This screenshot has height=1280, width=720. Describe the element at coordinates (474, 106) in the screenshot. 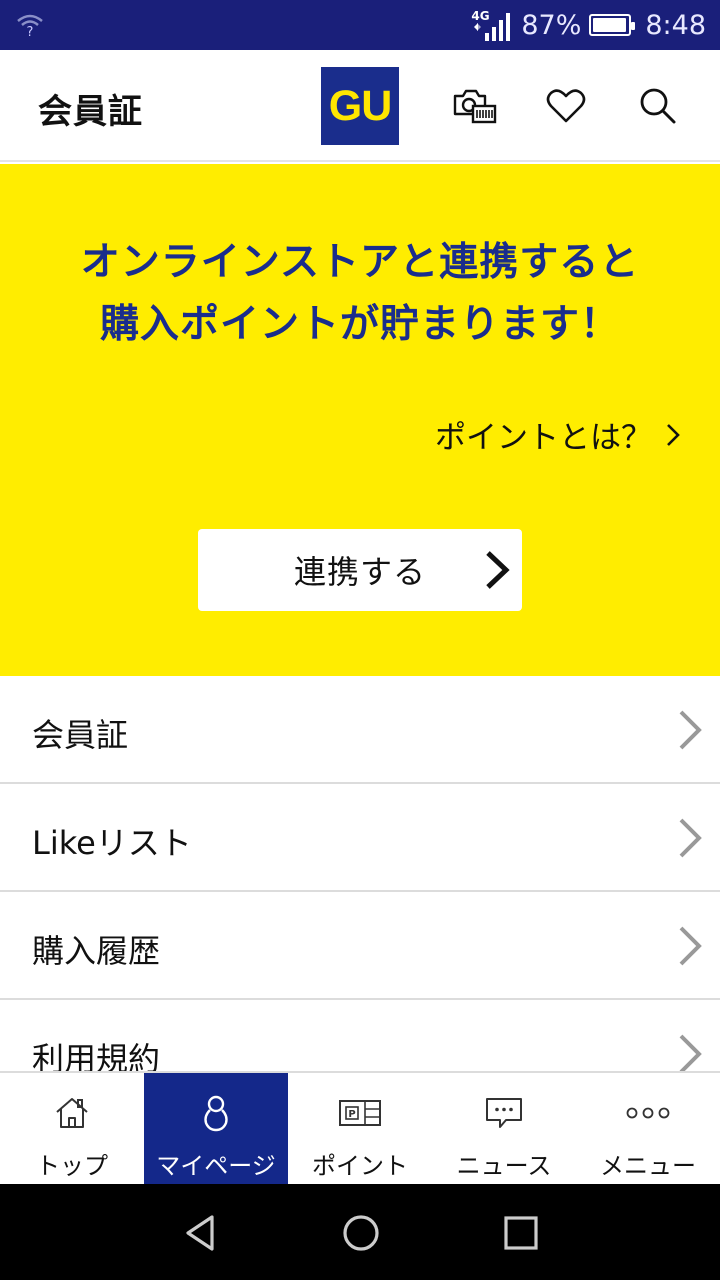

I see `camera-barcode-icon` at that location.